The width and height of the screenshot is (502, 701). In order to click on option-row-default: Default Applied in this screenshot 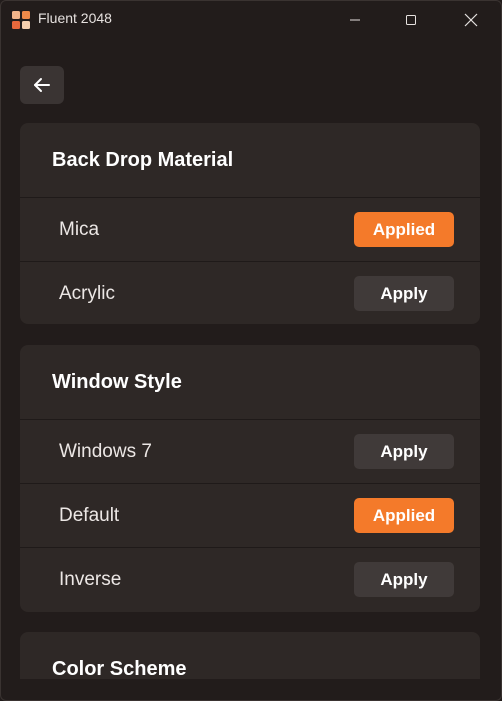, I will do `click(250, 515)`.